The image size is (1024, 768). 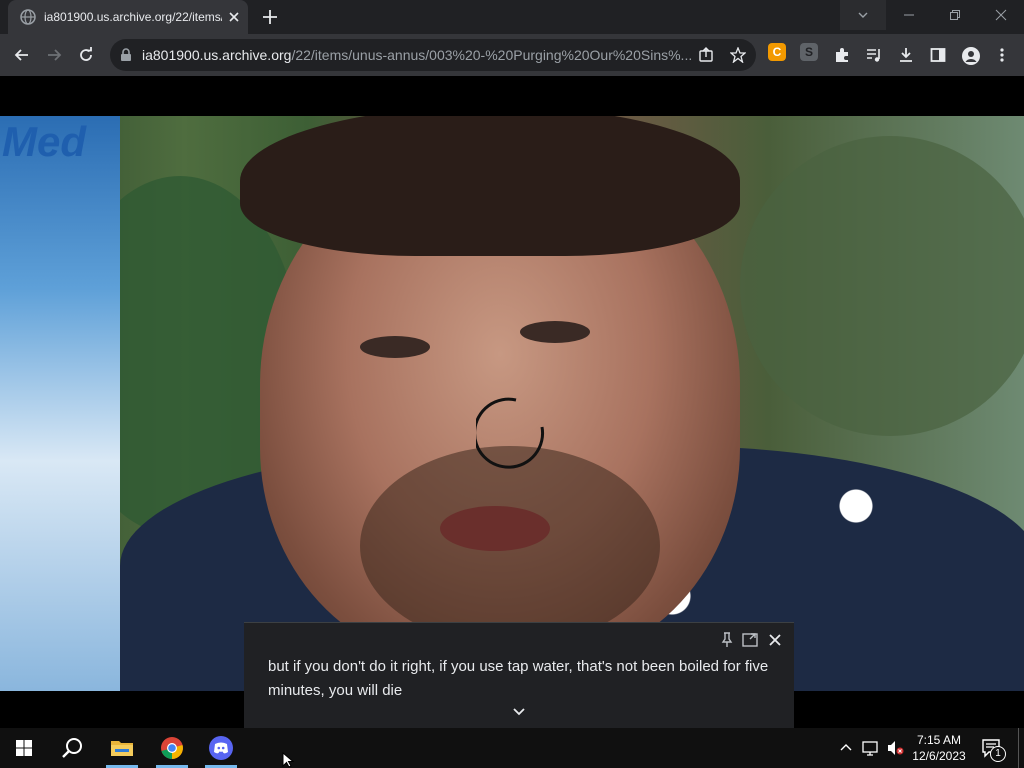 I want to click on pin-icon, so click(x=727, y=640).